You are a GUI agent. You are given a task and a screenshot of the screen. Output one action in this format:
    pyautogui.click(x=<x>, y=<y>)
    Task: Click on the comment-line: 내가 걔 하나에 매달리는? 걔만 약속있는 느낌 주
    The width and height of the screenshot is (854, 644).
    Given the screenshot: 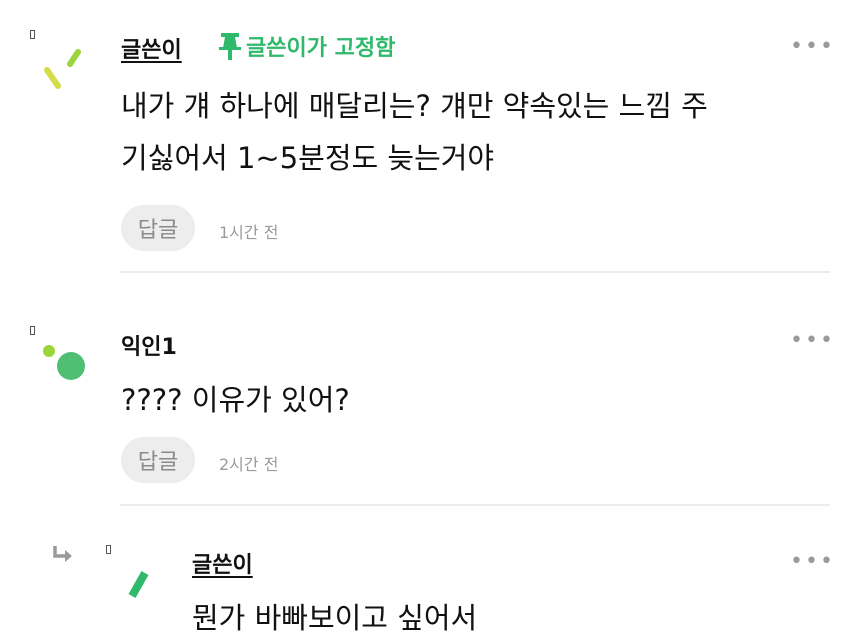 What is the action you would take?
    pyautogui.click(x=414, y=106)
    